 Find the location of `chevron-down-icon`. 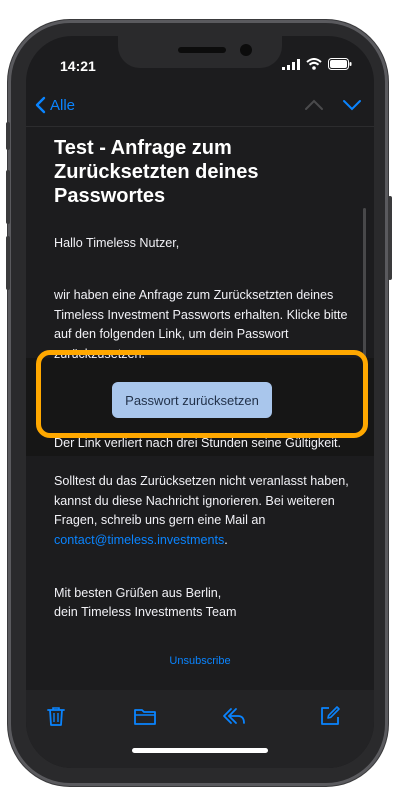

chevron-down-icon is located at coordinates (352, 105).